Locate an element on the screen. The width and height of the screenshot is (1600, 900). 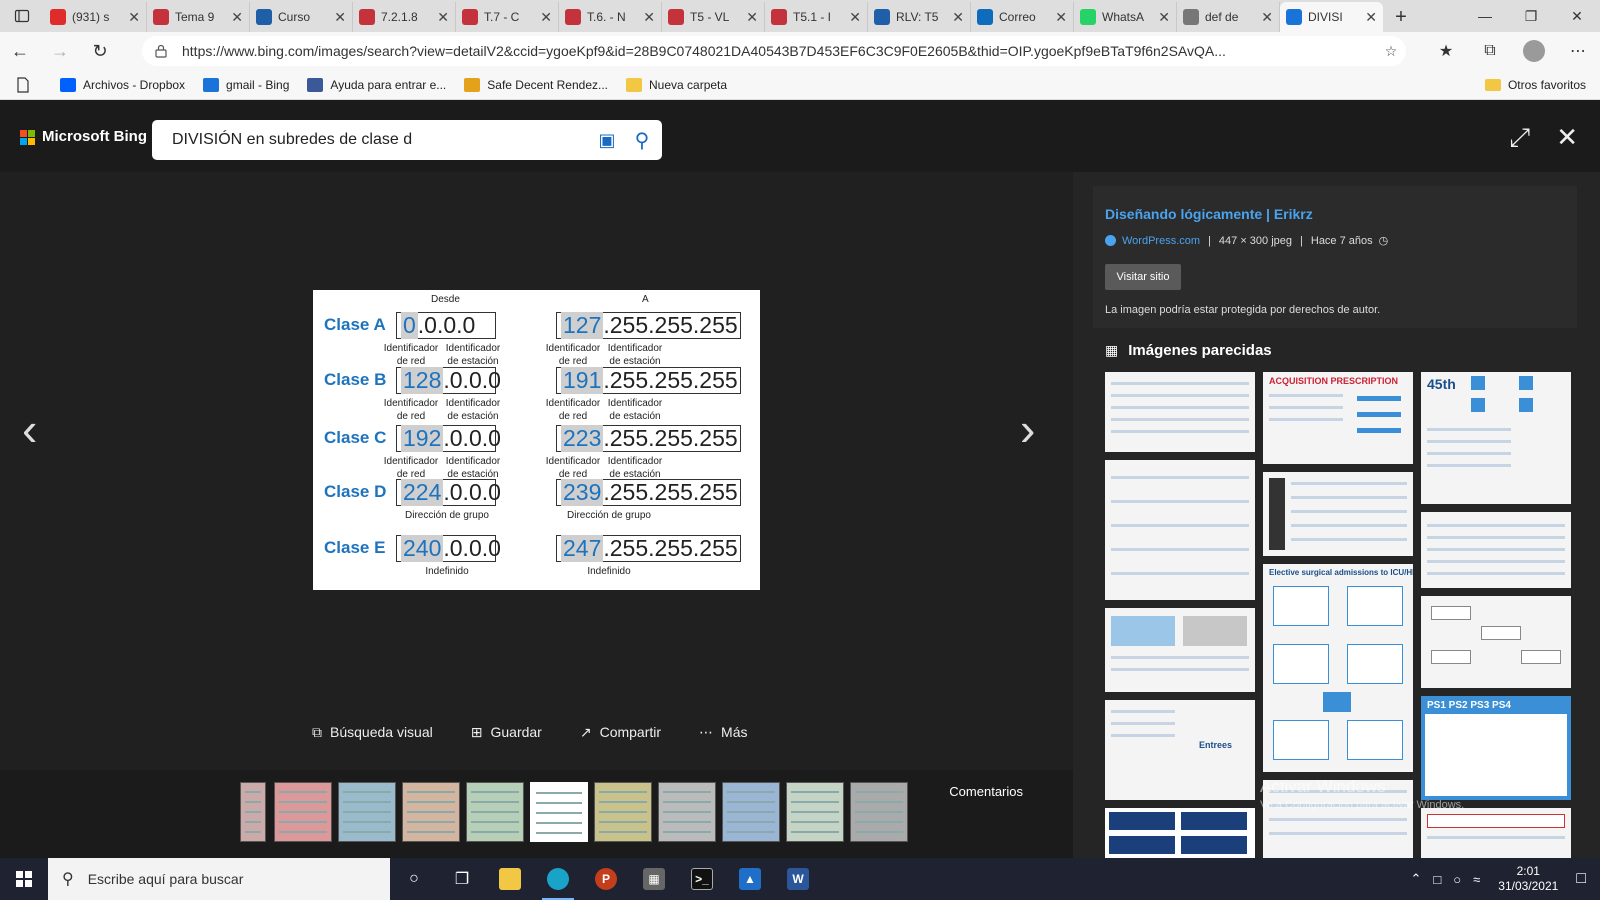
visit-site-button: Visitar sitio is located at coordinates (1143, 277).